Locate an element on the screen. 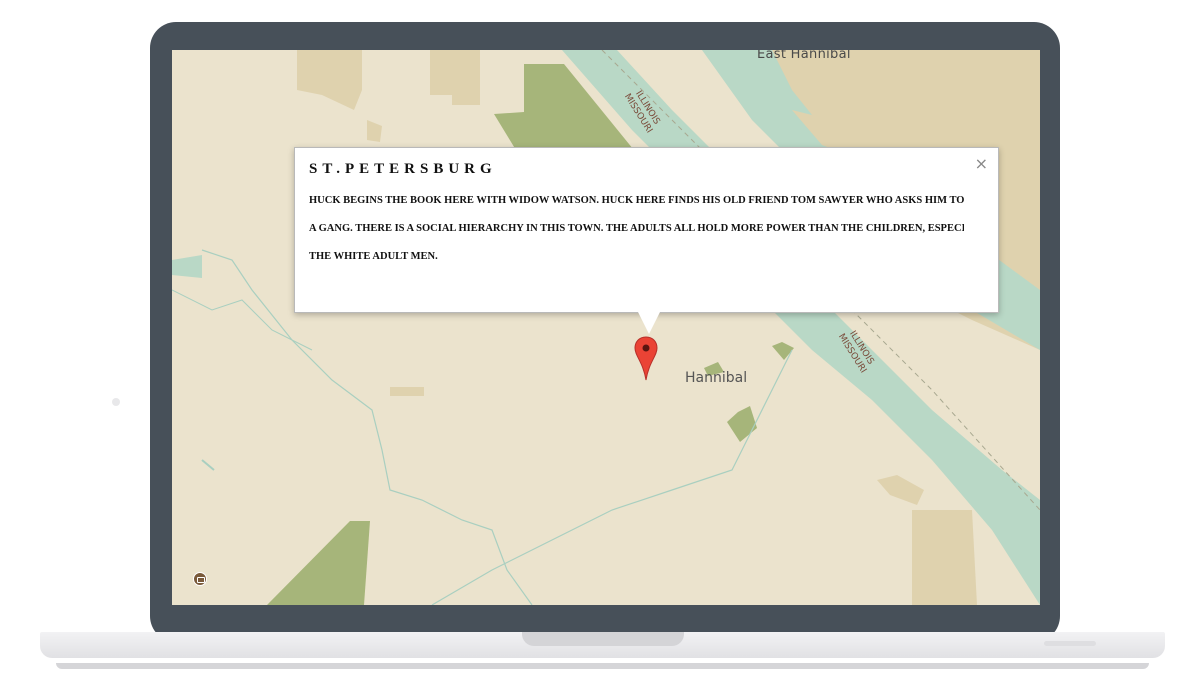 This screenshot has height=686, width=1200. popup-text-line: THE WHITE ADULT MEN. is located at coordinates (373, 256).